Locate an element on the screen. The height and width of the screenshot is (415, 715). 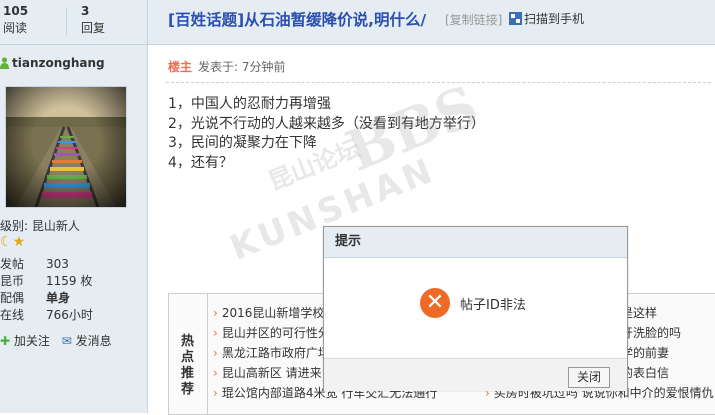
hot-title: 热点推荐 is located at coordinates (188, 354).